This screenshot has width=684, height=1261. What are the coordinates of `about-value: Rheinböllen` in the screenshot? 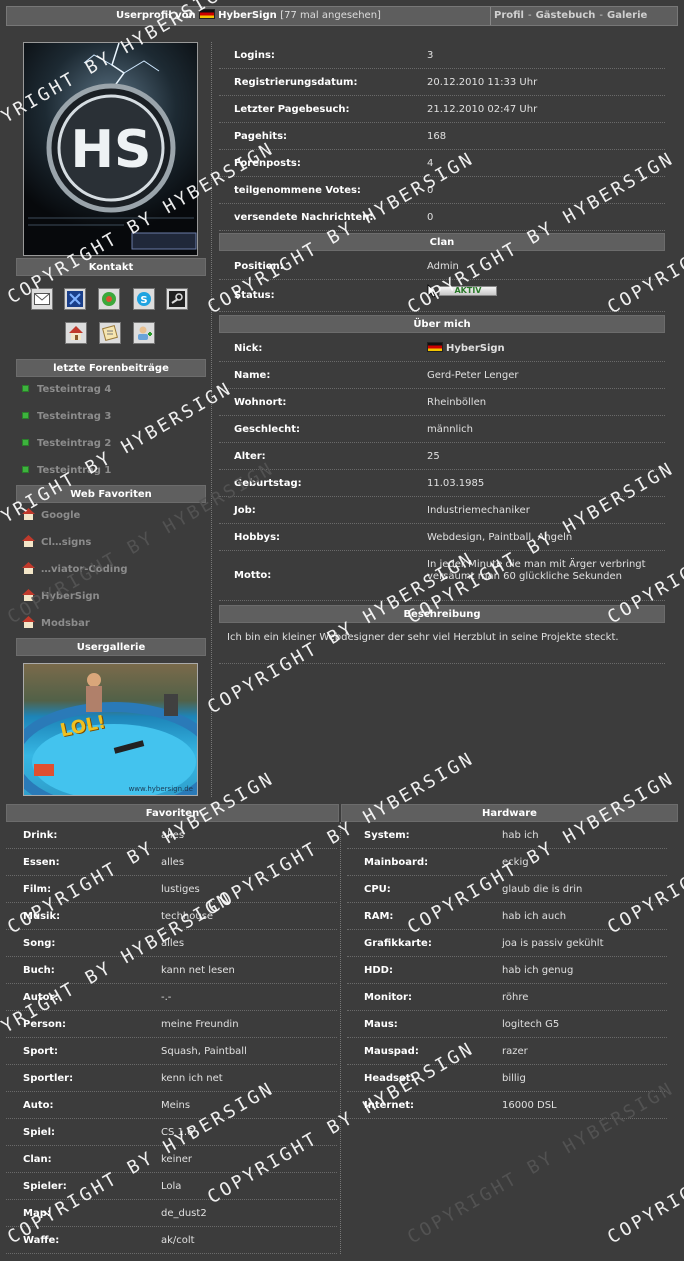 It's located at (457, 402).